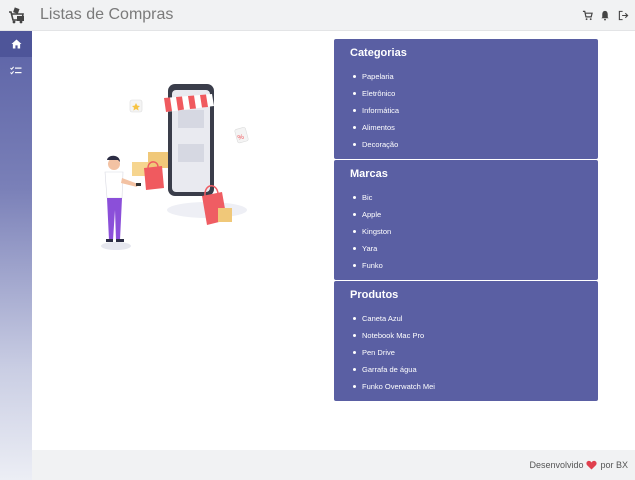 This screenshot has width=635, height=480. What do you see at coordinates (369, 174) in the screenshot?
I see `marcas-title: Marcas` at bounding box center [369, 174].